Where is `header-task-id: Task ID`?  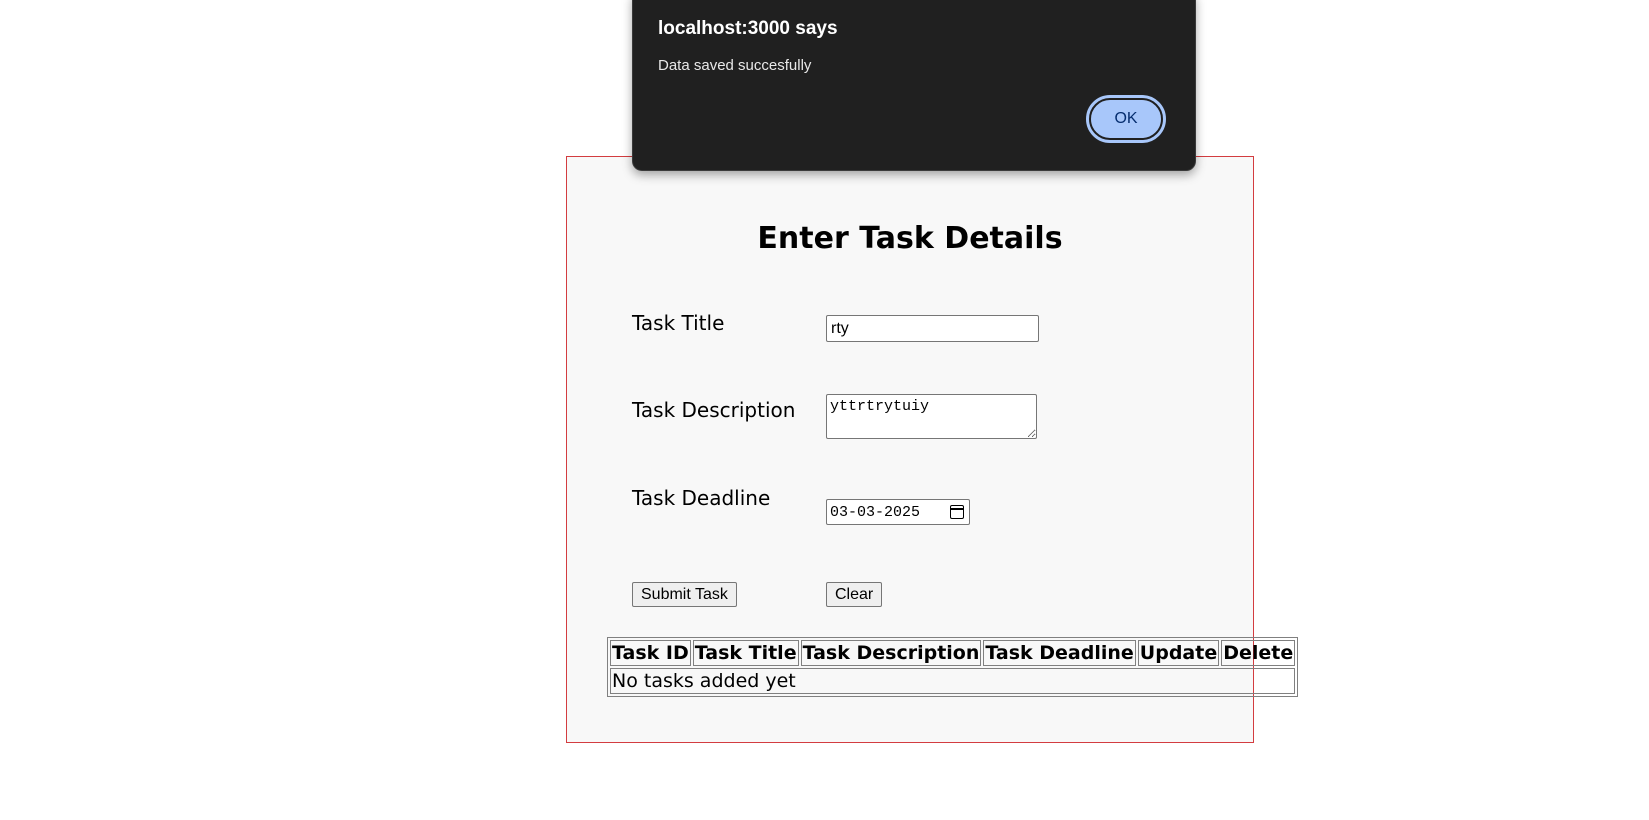
header-task-id: Task ID is located at coordinates (650, 653).